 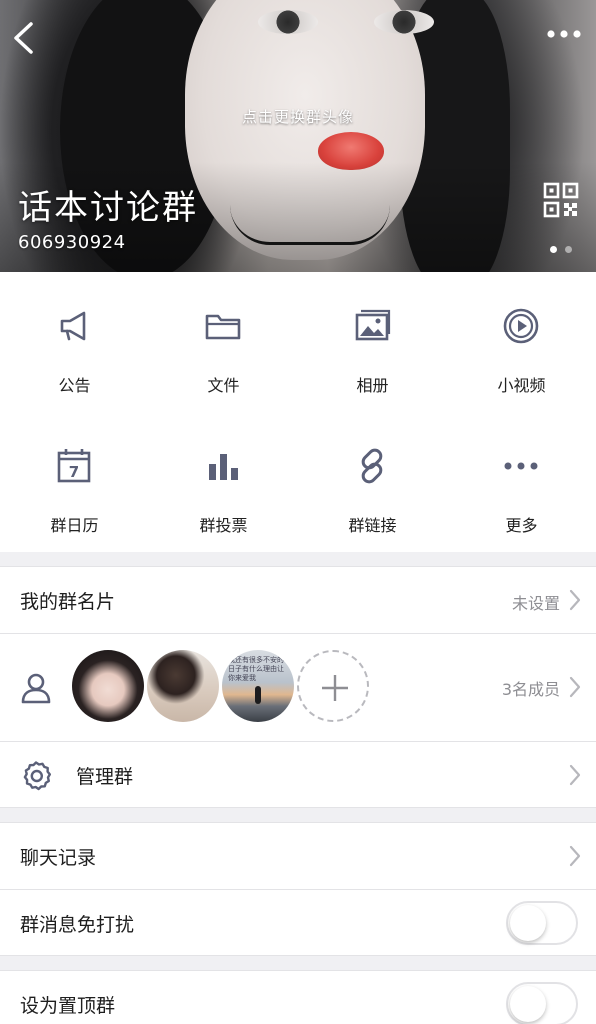 I want to click on pin-section: 设为置顶群, so click(x=298, y=997).